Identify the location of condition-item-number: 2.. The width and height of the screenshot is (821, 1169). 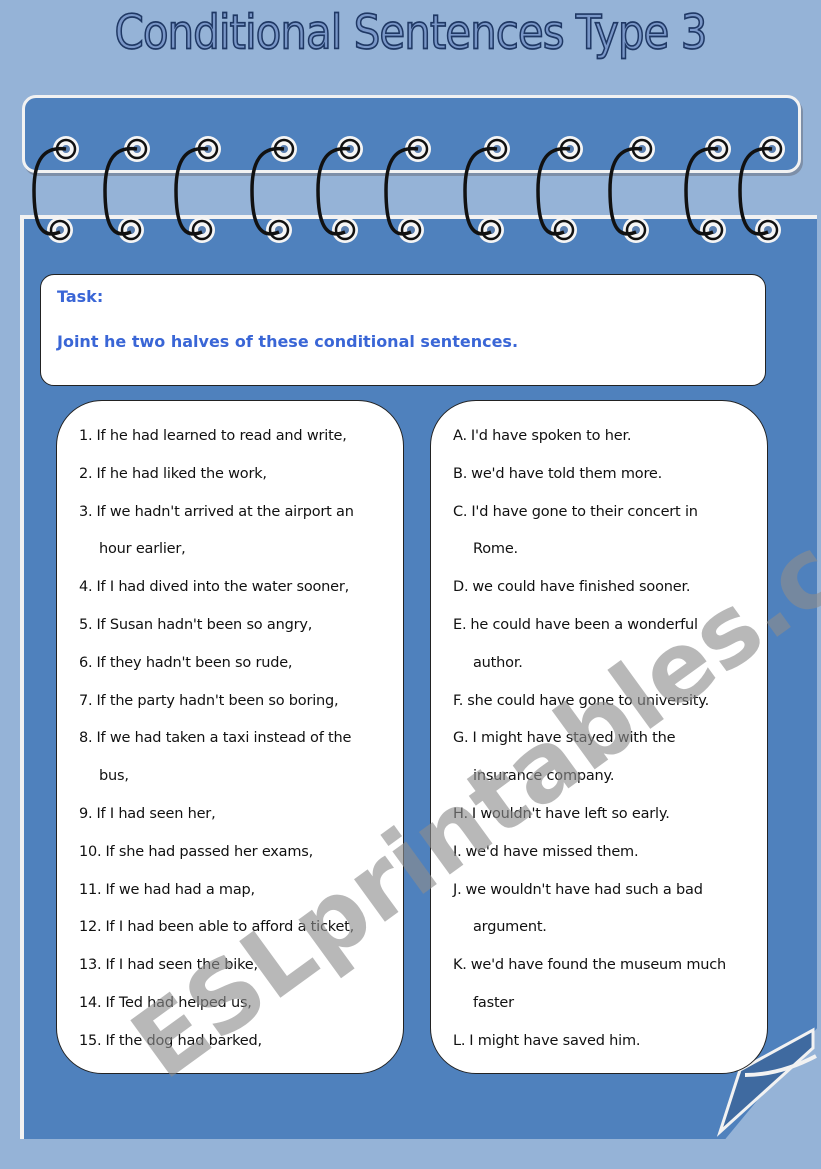
(86, 473).